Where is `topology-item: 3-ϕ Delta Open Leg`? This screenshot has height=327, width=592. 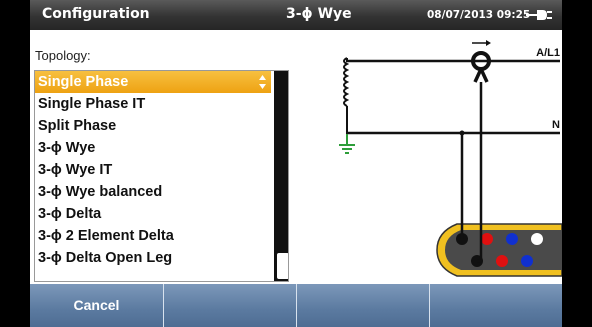
topology-item: 3-ϕ Delta Open Leg is located at coordinates (153, 258).